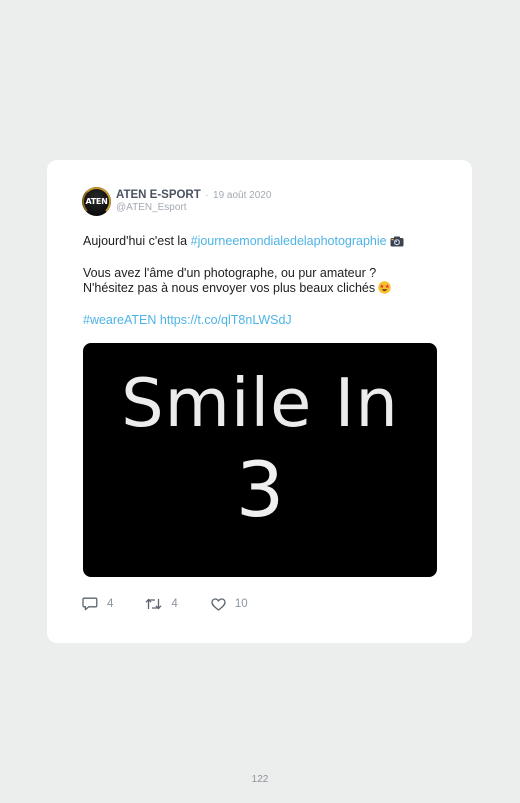 This screenshot has width=520, height=803. Describe the element at coordinates (260, 489) in the screenshot. I see `media-text-line-2: 3` at that location.